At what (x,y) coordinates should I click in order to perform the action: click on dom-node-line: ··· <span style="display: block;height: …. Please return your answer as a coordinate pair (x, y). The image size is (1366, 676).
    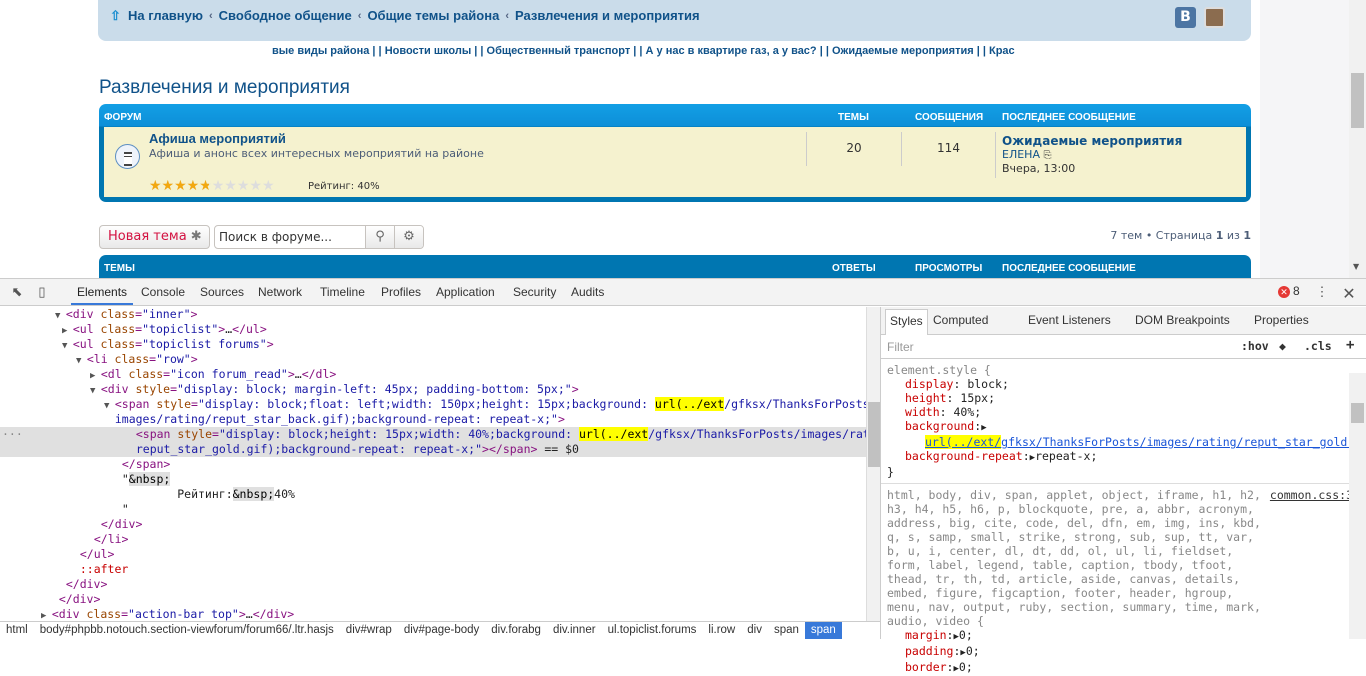
    Looking at the image, I should click on (433, 434).